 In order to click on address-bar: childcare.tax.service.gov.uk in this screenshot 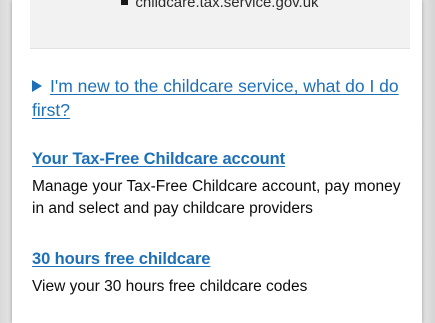, I will do `click(220, 24)`.